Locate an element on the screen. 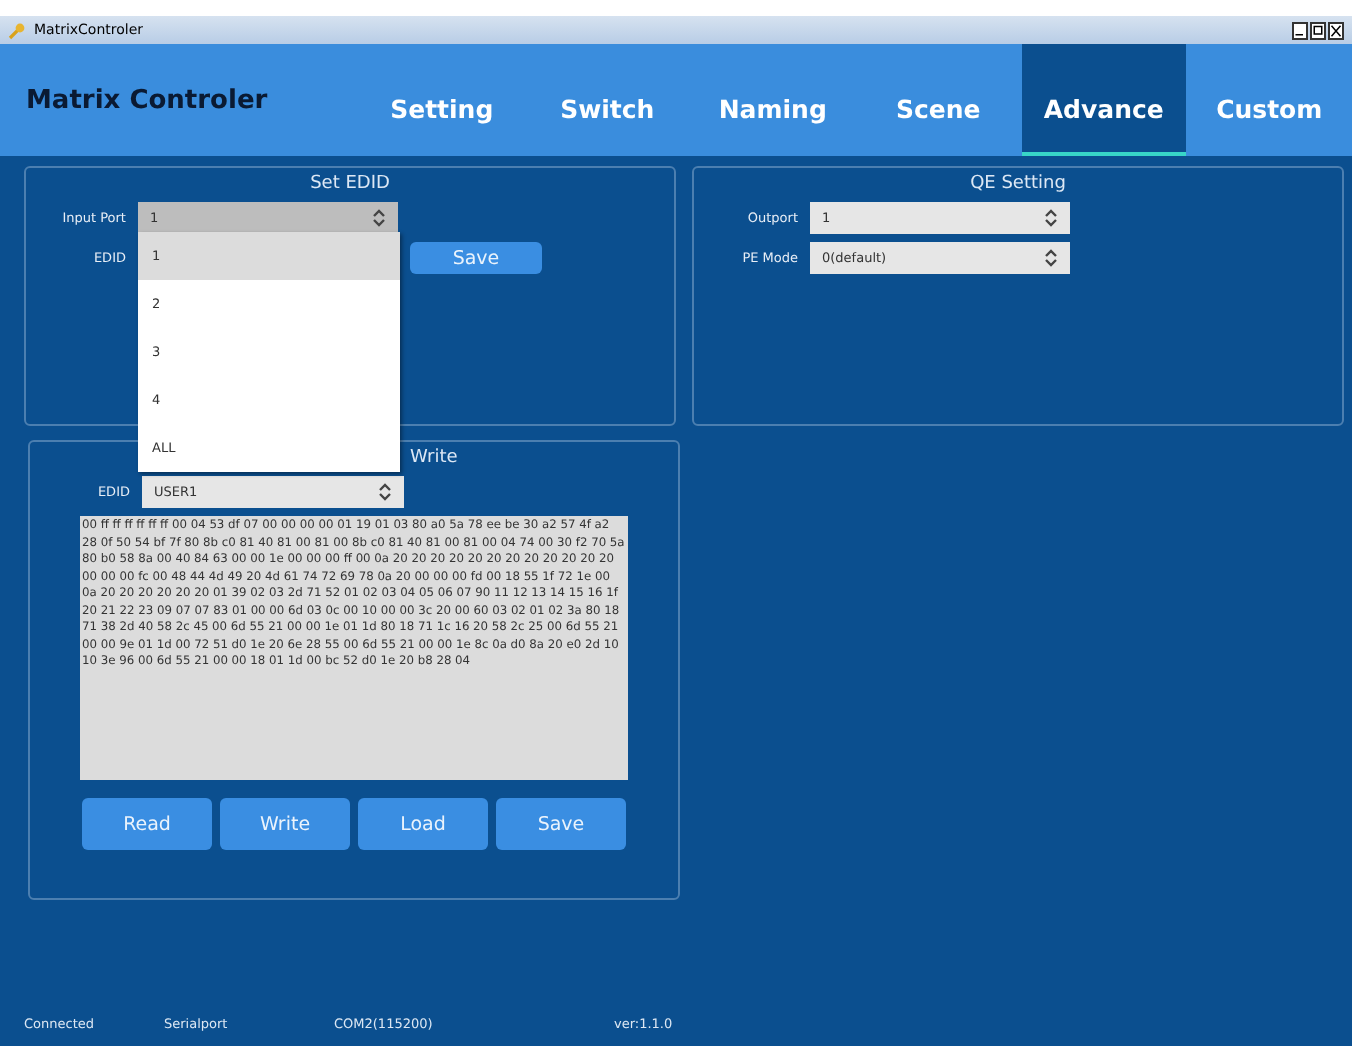 The height and width of the screenshot is (1046, 1352). nav-tab: Advance is located at coordinates (1104, 100).